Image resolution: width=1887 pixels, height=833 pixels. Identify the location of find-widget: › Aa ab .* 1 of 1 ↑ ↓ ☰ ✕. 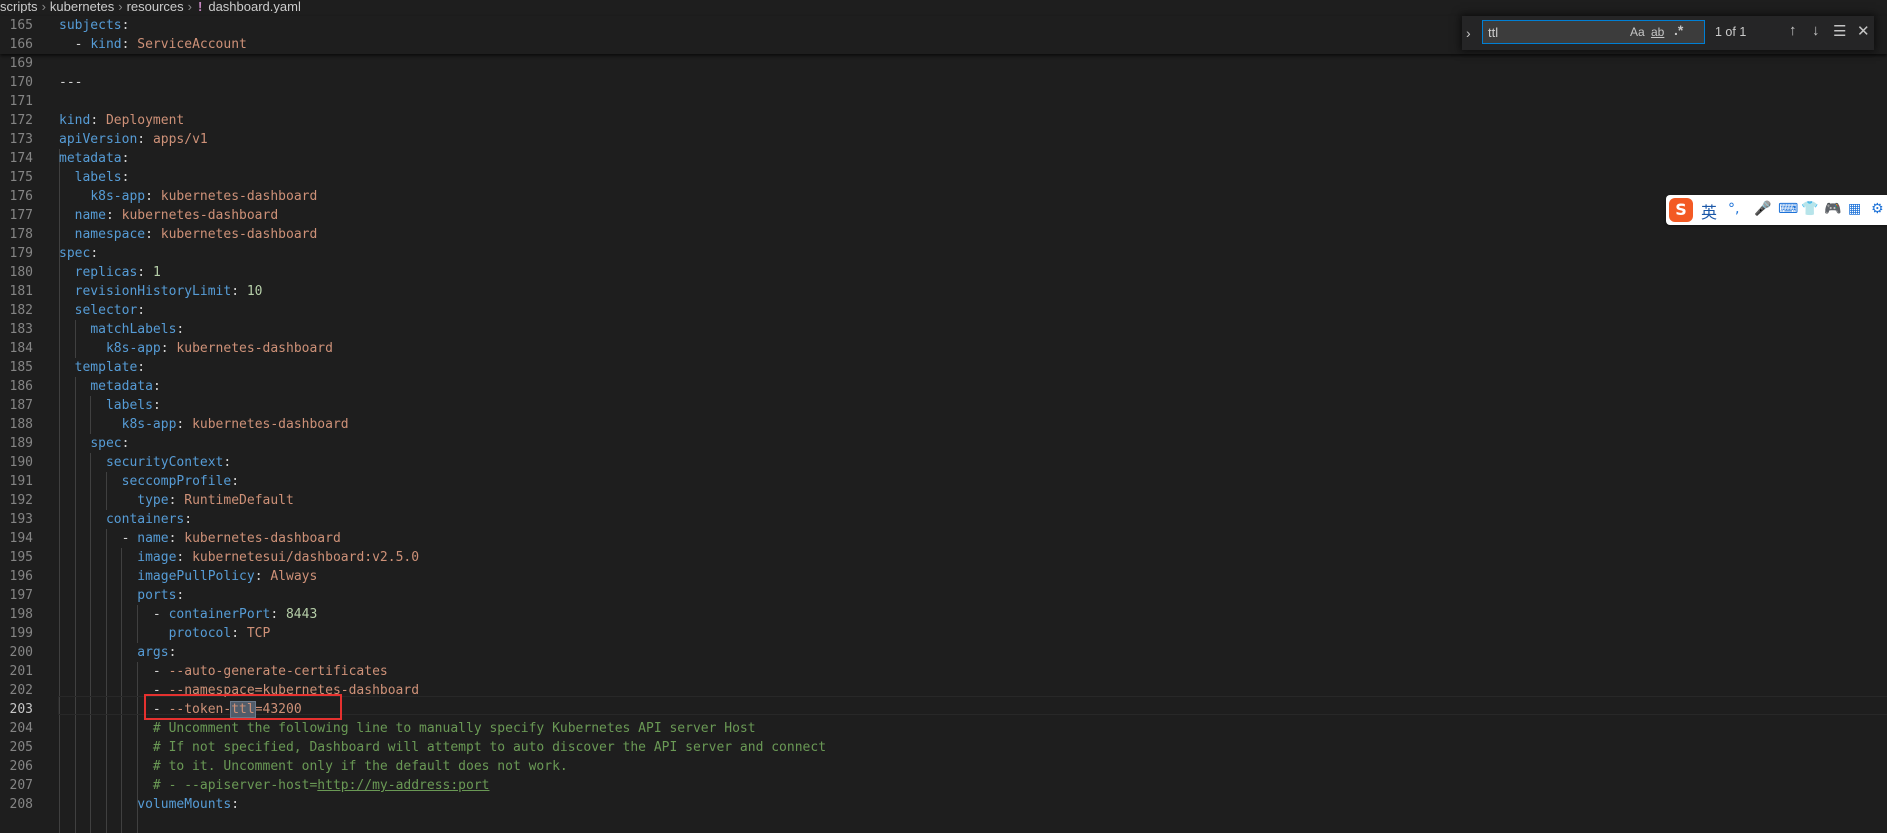
(1668, 33).